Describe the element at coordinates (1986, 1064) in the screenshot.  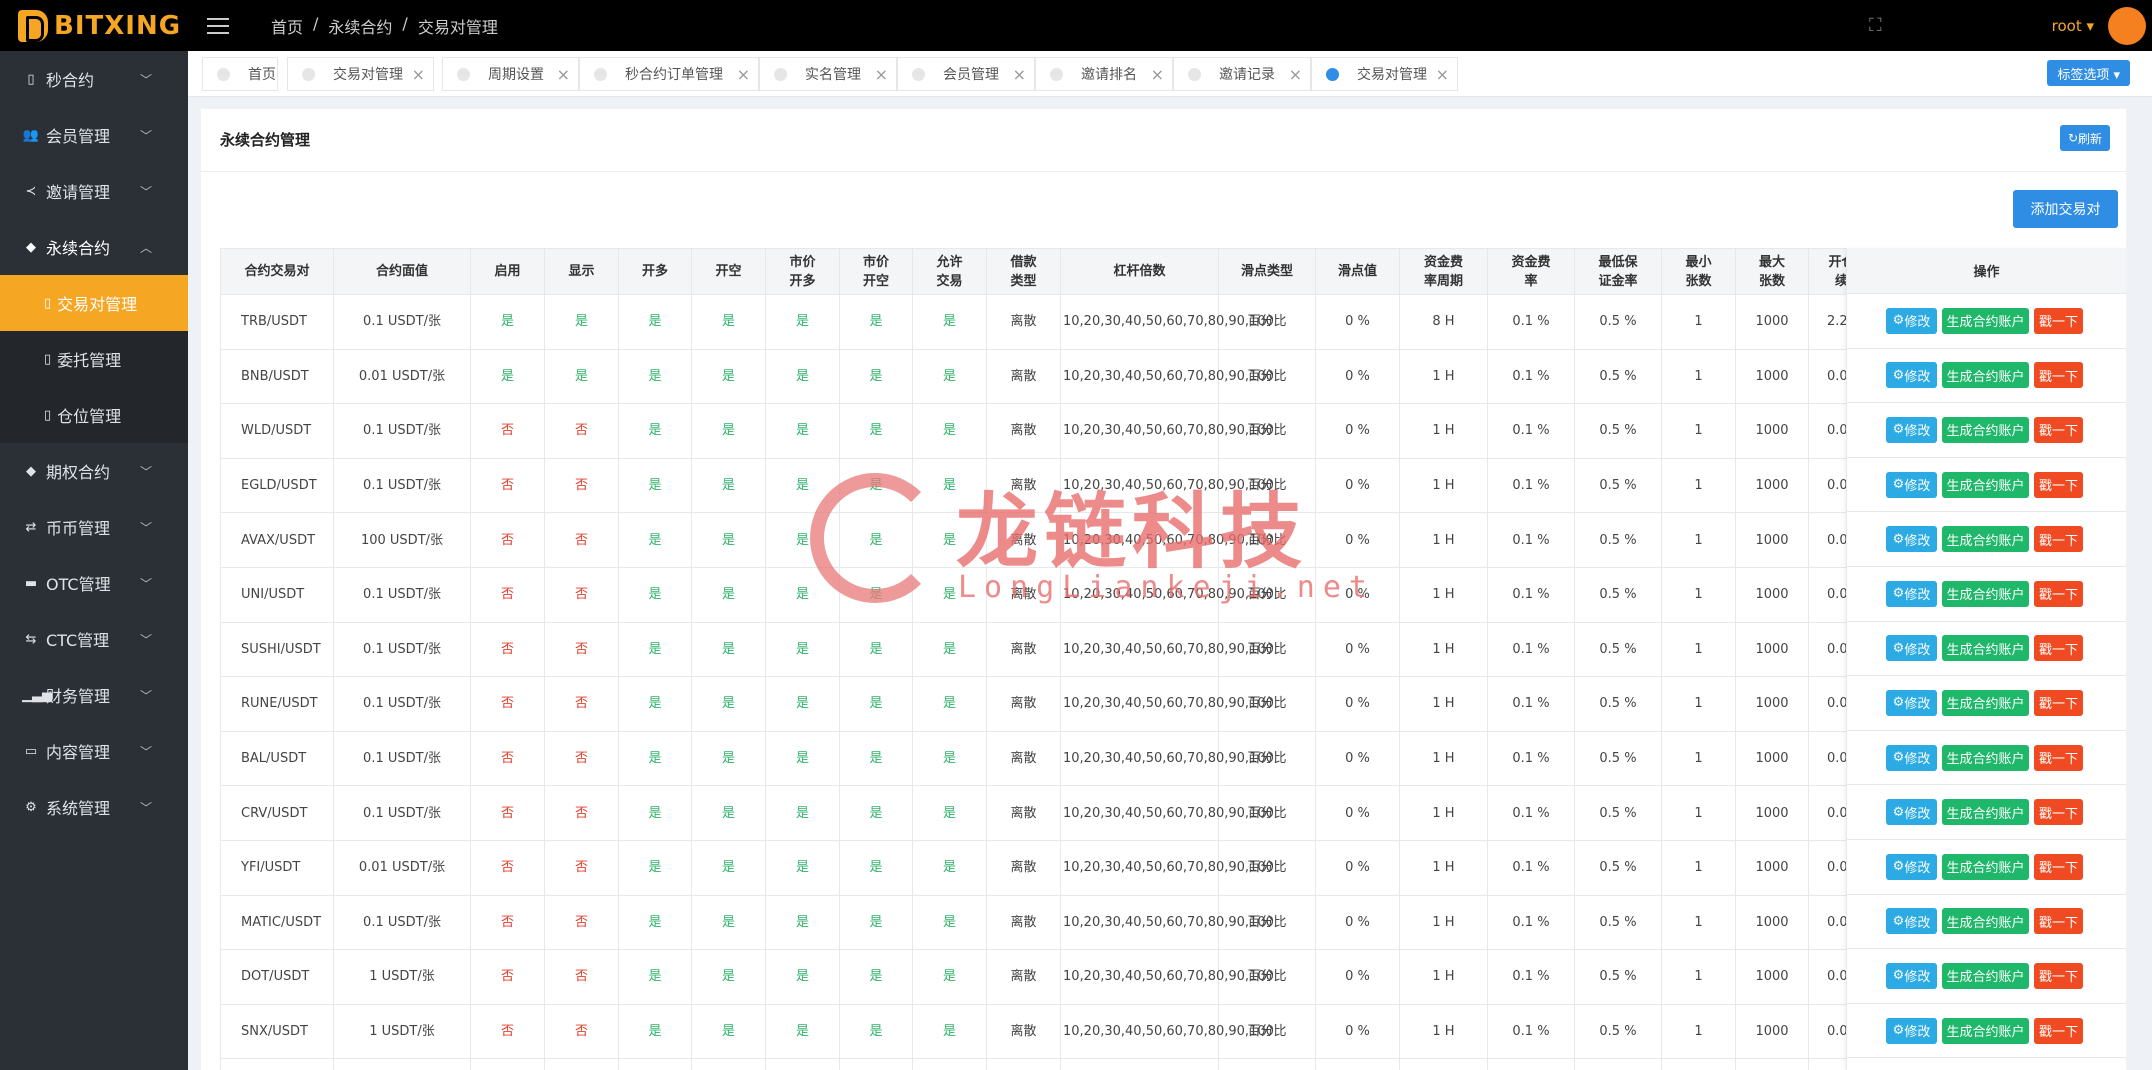
I see `ops-row` at that location.